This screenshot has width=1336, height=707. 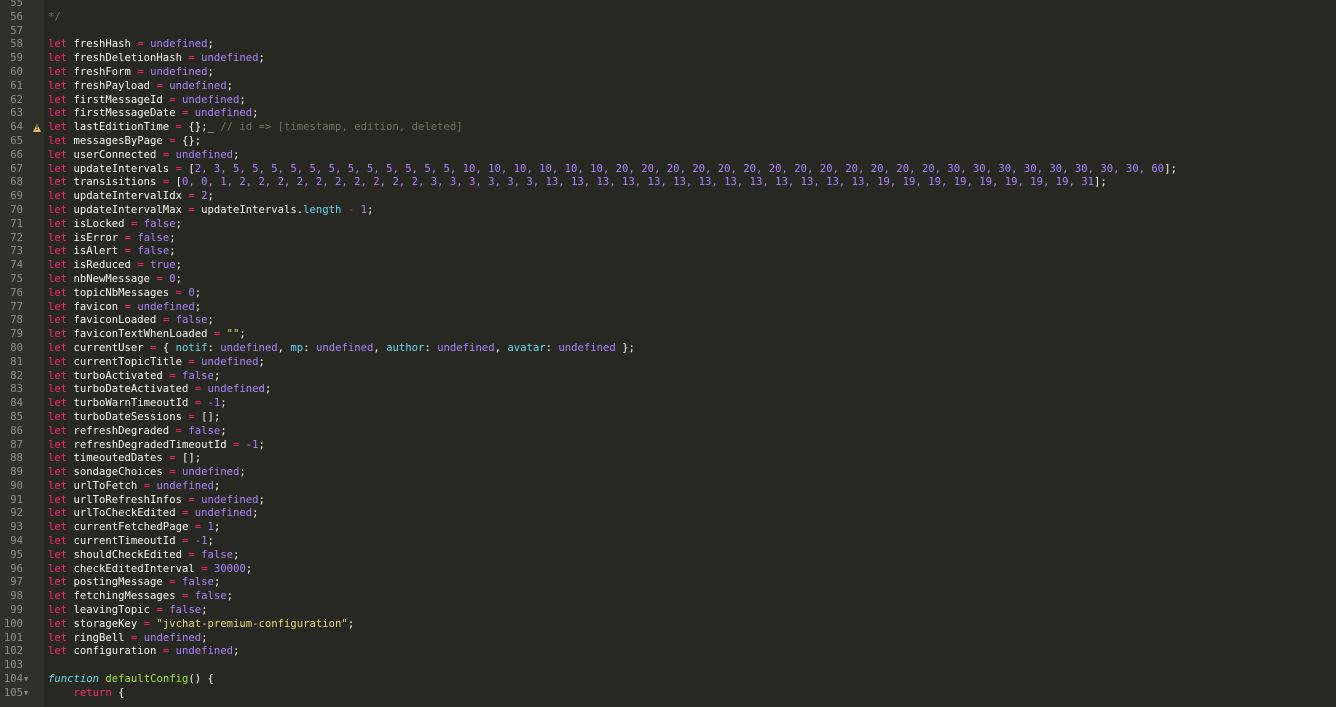 What do you see at coordinates (692, 87) in the screenshot?
I see `code-line: let freshPayload = undefined;` at bounding box center [692, 87].